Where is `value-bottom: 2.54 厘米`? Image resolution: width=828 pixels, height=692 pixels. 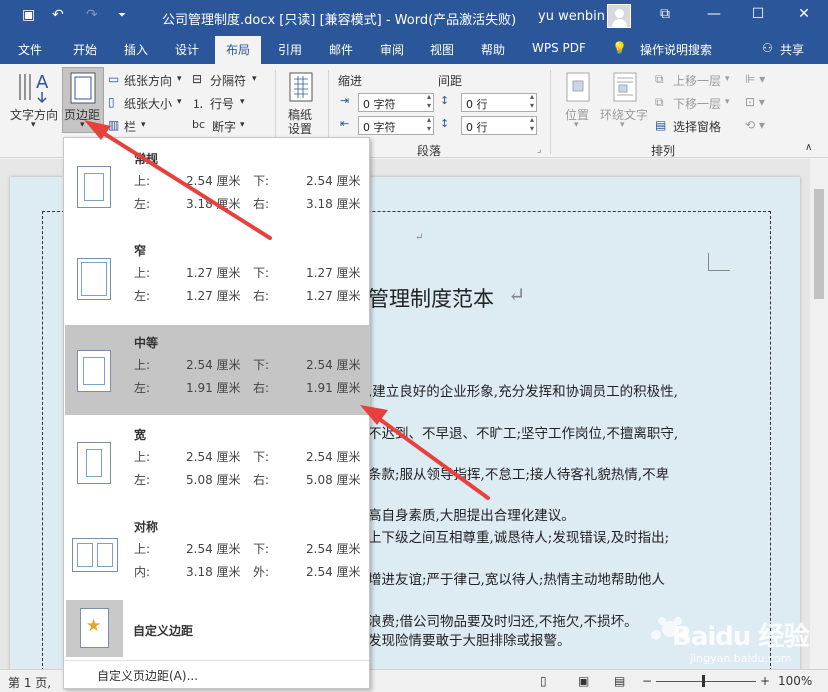 value-bottom: 2.54 厘米 is located at coordinates (333, 181).